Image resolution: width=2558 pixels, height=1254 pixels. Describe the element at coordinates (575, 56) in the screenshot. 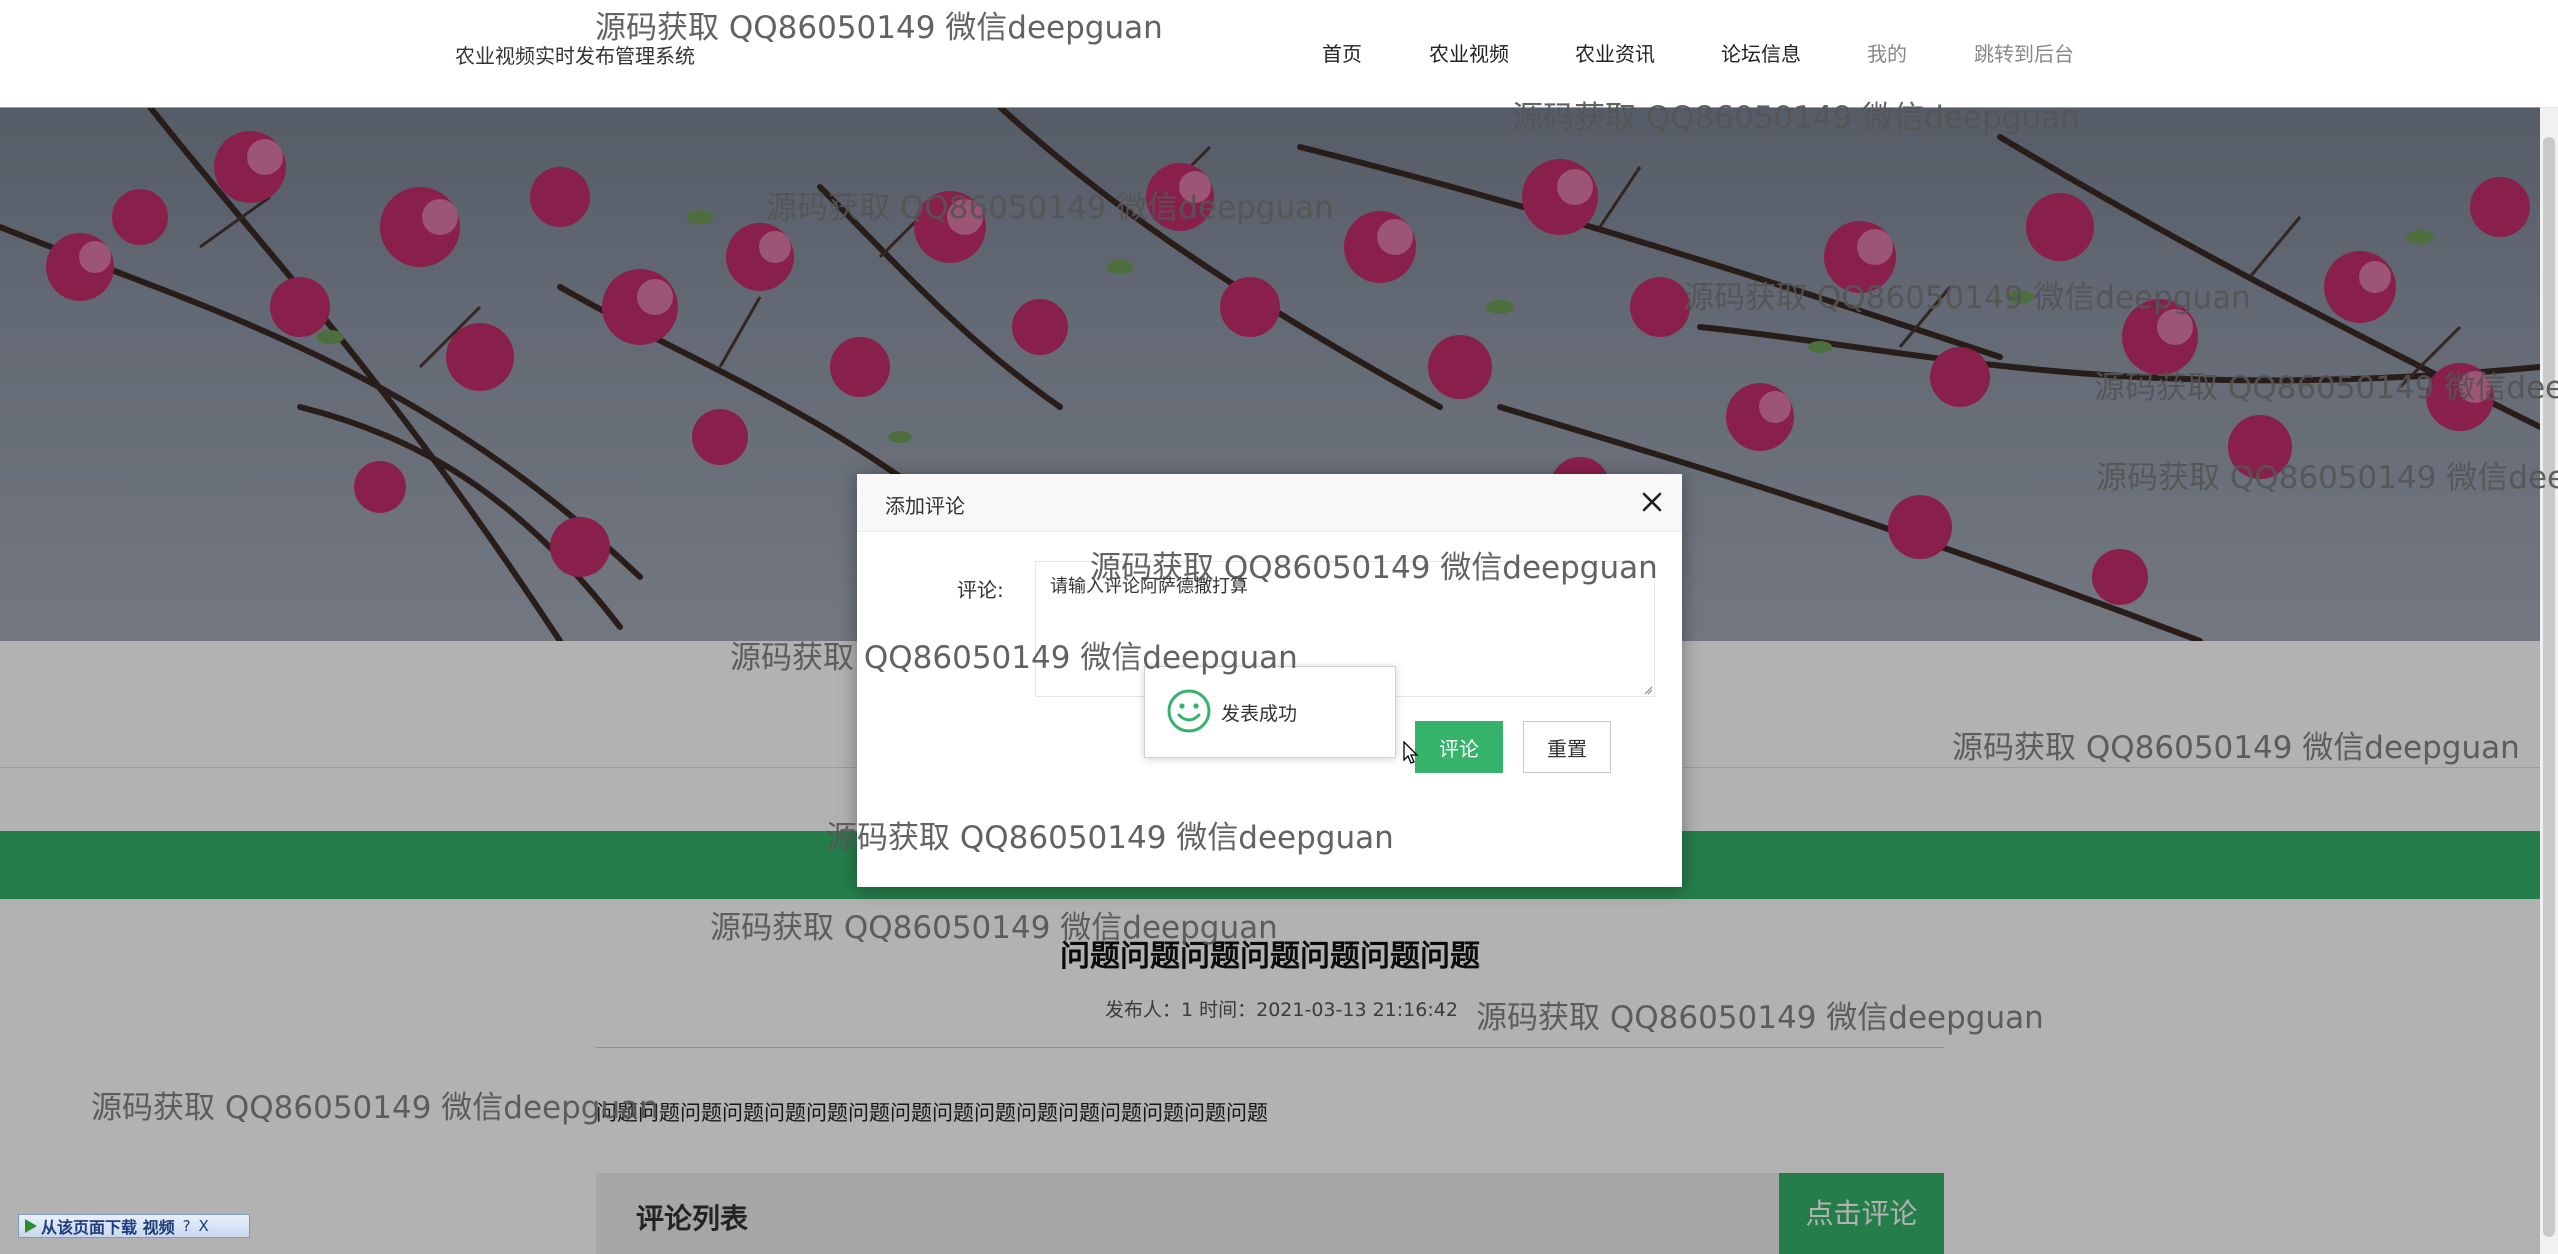

I see `site-title: 农业视频实时发布管理系统` at that location.